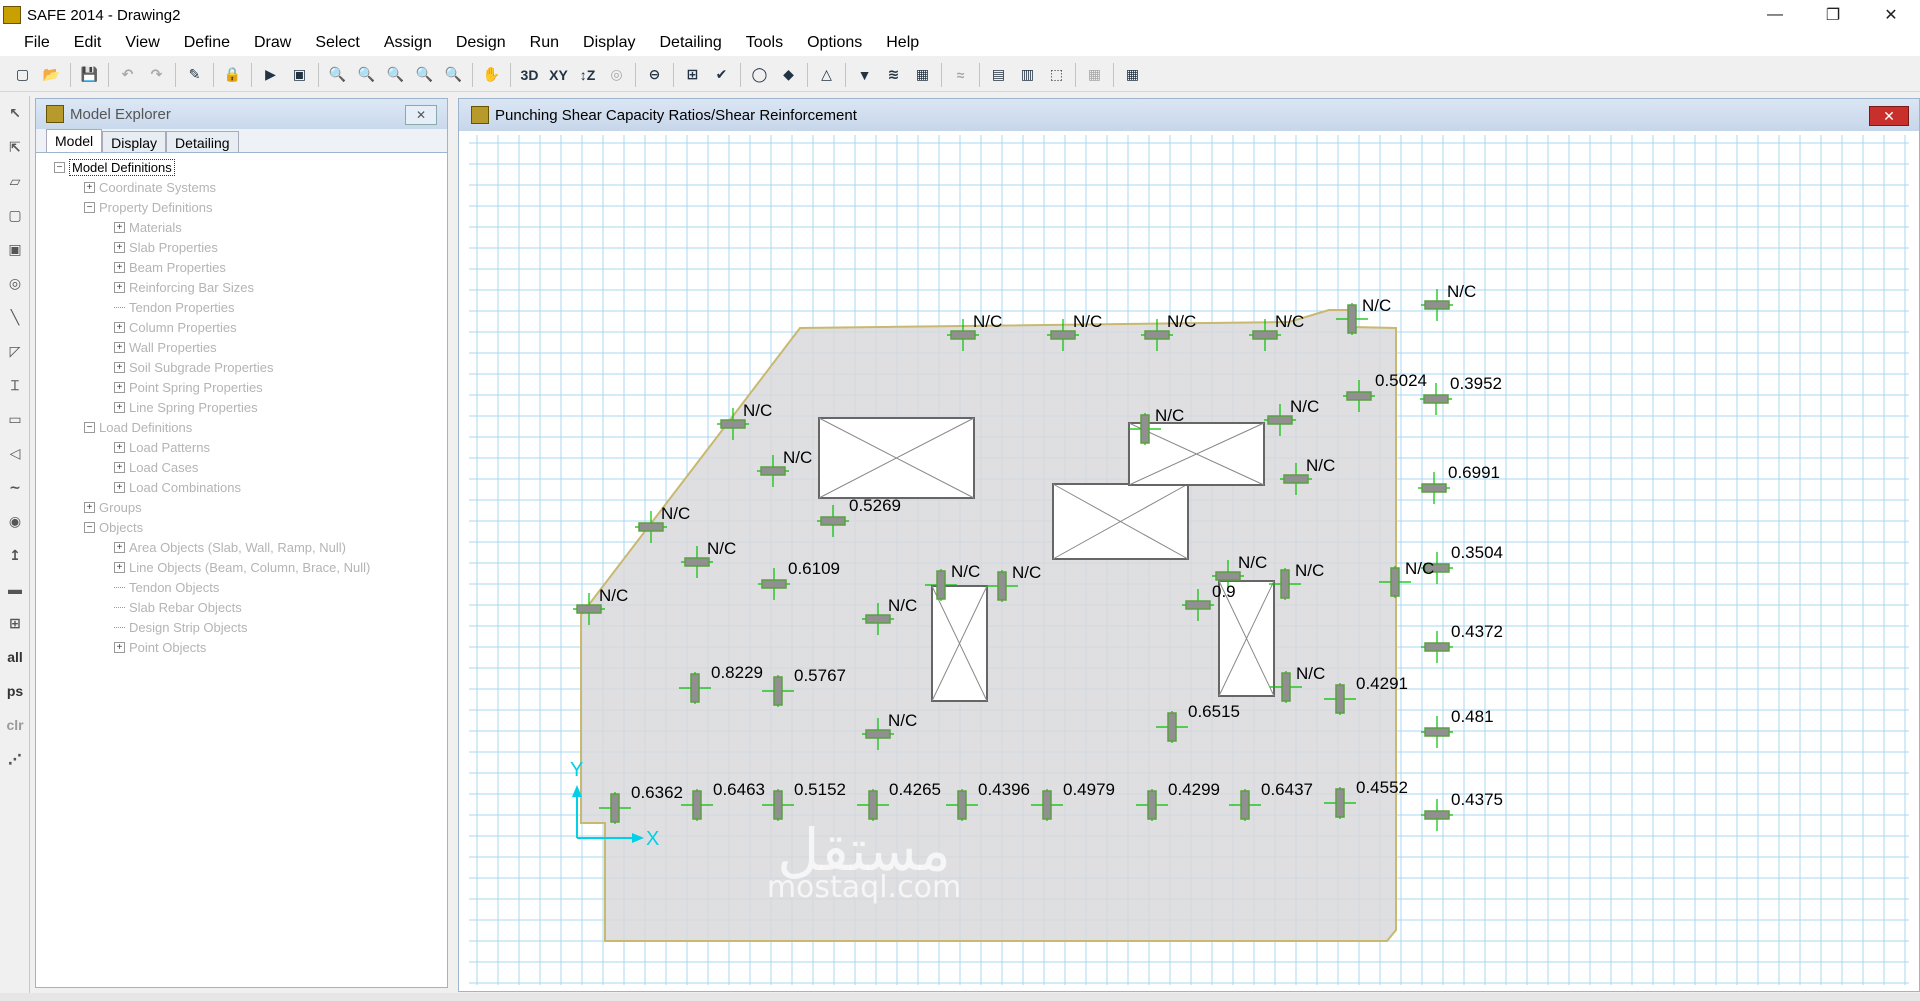  I want to click on menu-detailing: Detailing, so click(690, 43).